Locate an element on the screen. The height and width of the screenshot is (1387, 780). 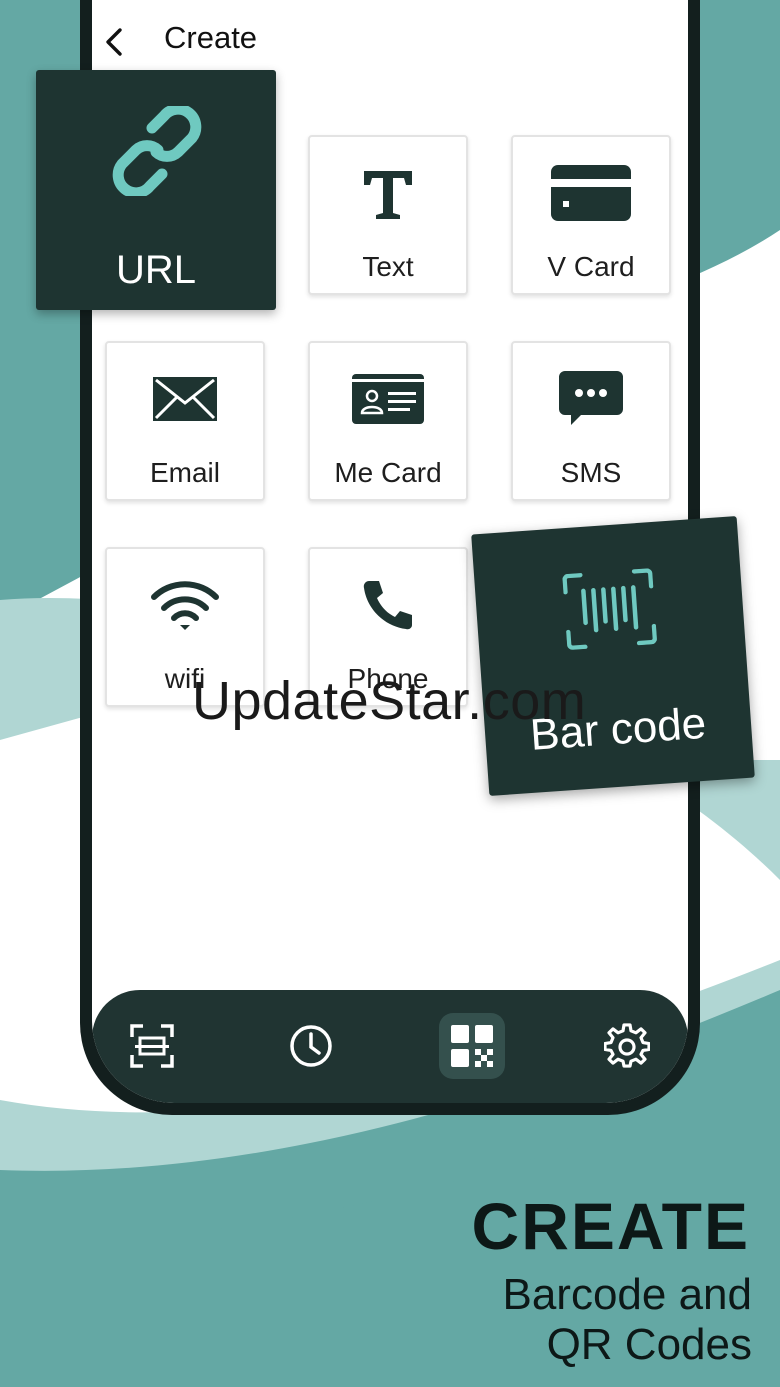
nav-create is located at coordinates (472, 1046).